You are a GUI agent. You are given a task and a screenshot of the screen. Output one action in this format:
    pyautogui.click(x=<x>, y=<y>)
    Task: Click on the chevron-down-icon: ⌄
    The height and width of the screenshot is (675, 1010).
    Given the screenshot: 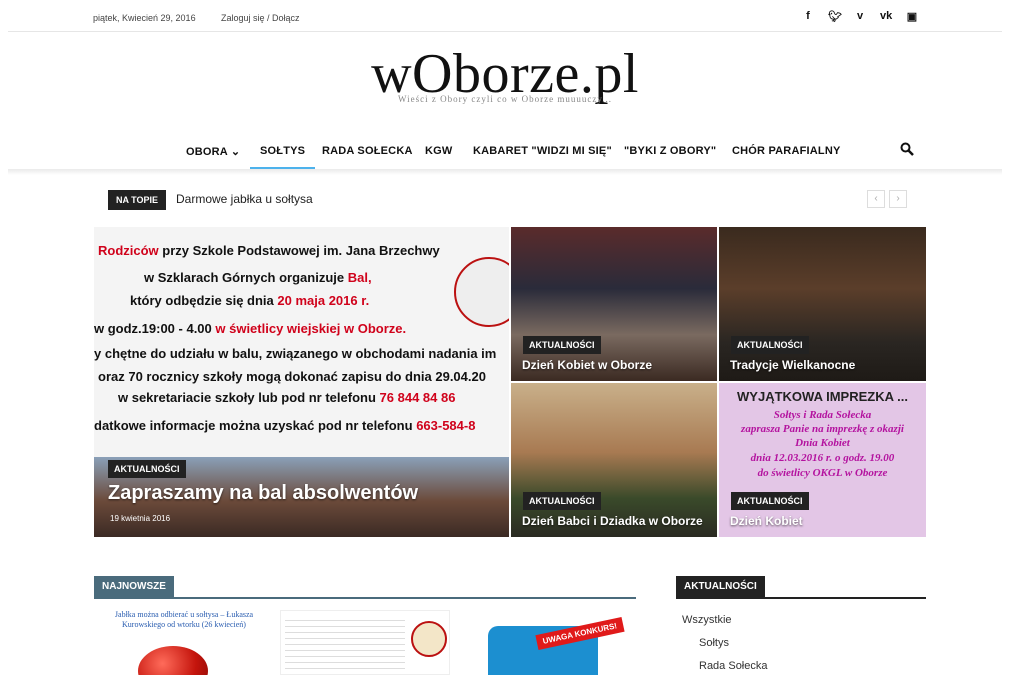 What is the action you would take?
    pyautogui.click(x=235, y=152)
    